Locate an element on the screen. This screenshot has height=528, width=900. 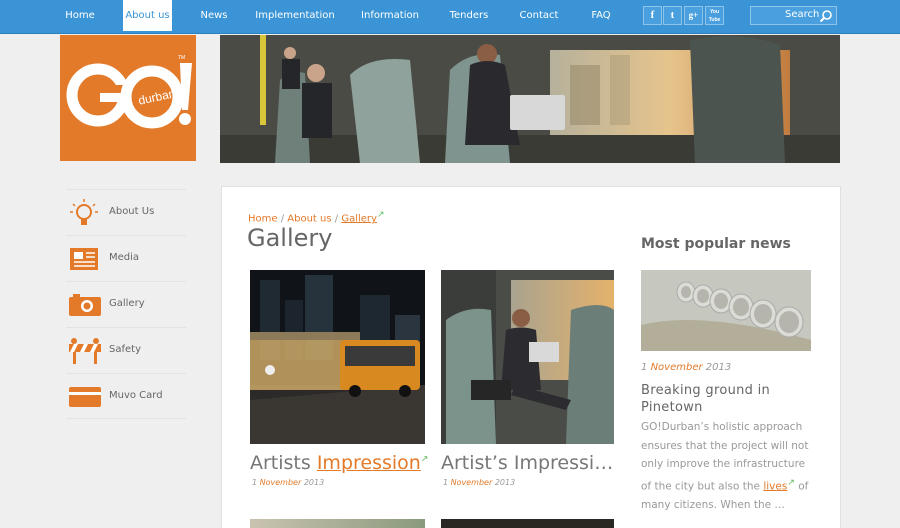
news-inline-link: lives is located at coordinates (775, 486).